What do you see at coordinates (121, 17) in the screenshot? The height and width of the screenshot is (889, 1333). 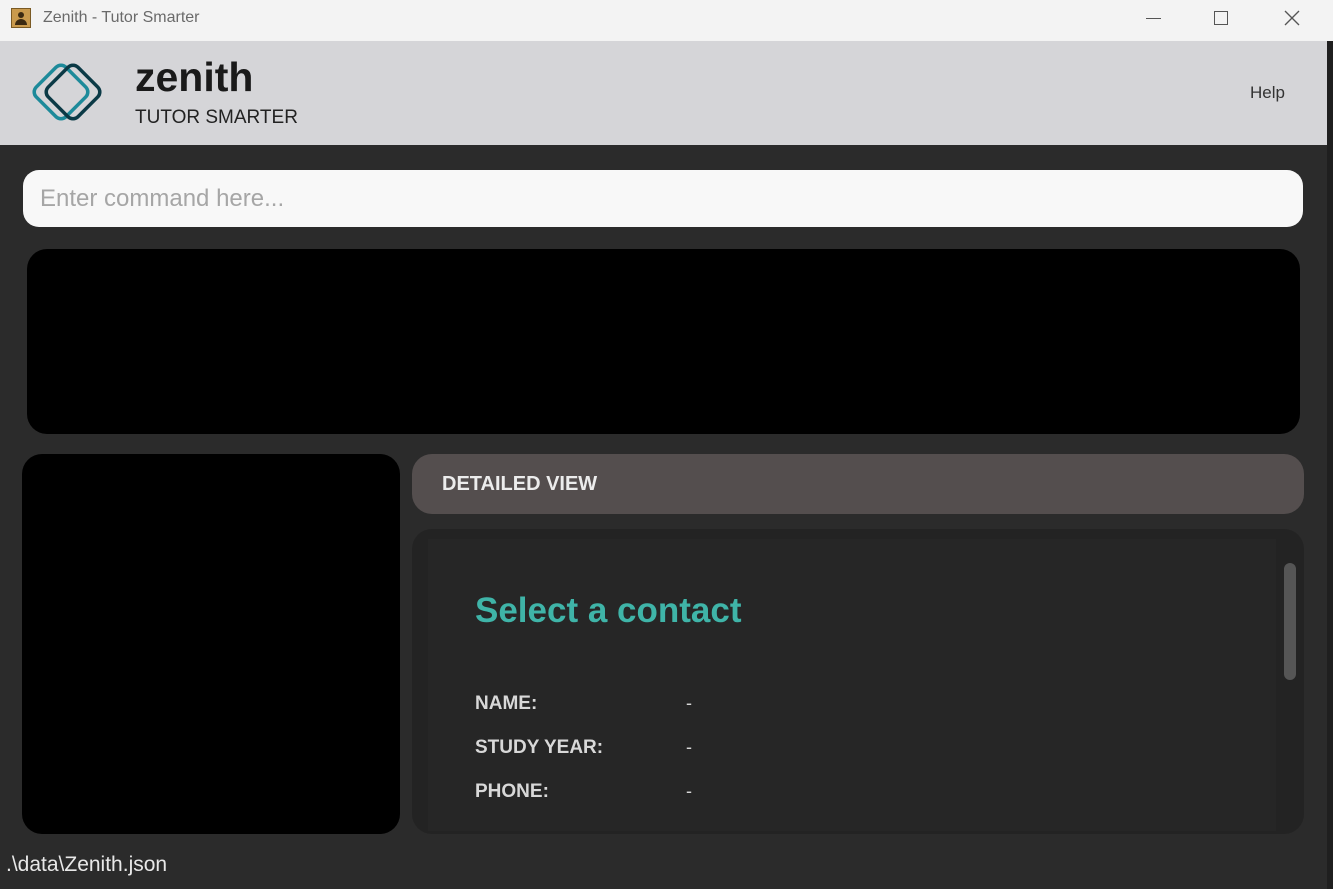 I see `window-title: Zenith - Tutor Smarter` at bounding box center [121, 17].